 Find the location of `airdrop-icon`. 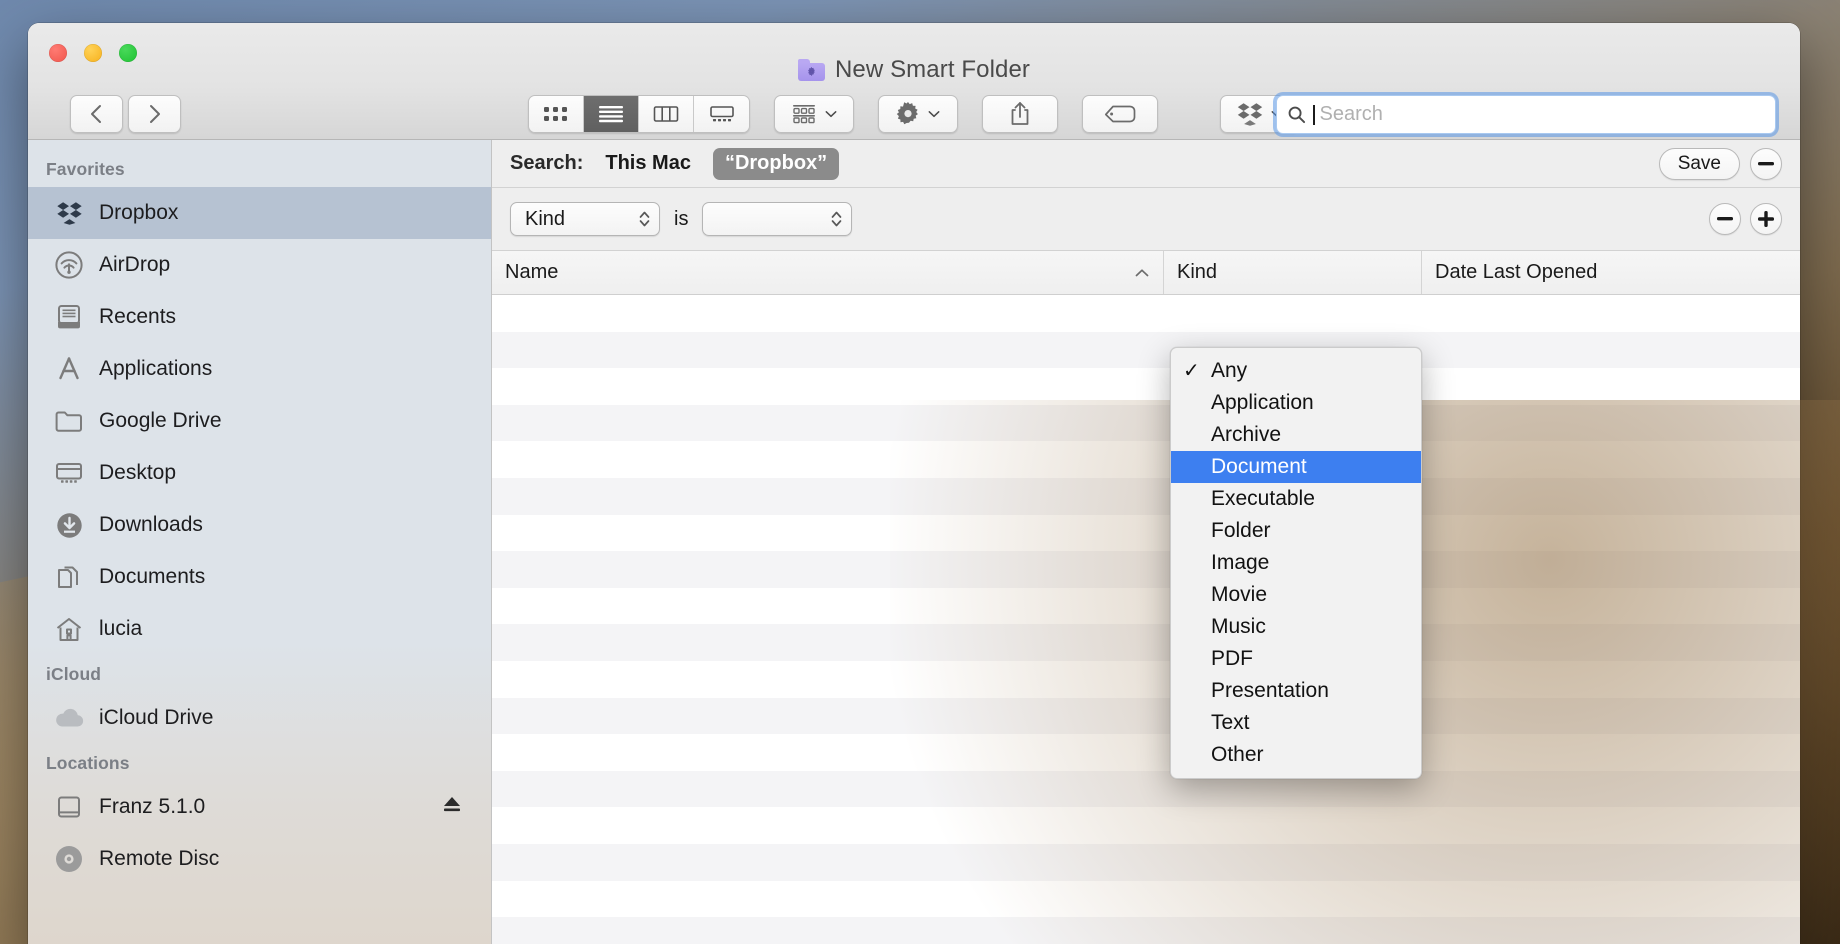

airdrop-icon is located at coordinates (69, 265).